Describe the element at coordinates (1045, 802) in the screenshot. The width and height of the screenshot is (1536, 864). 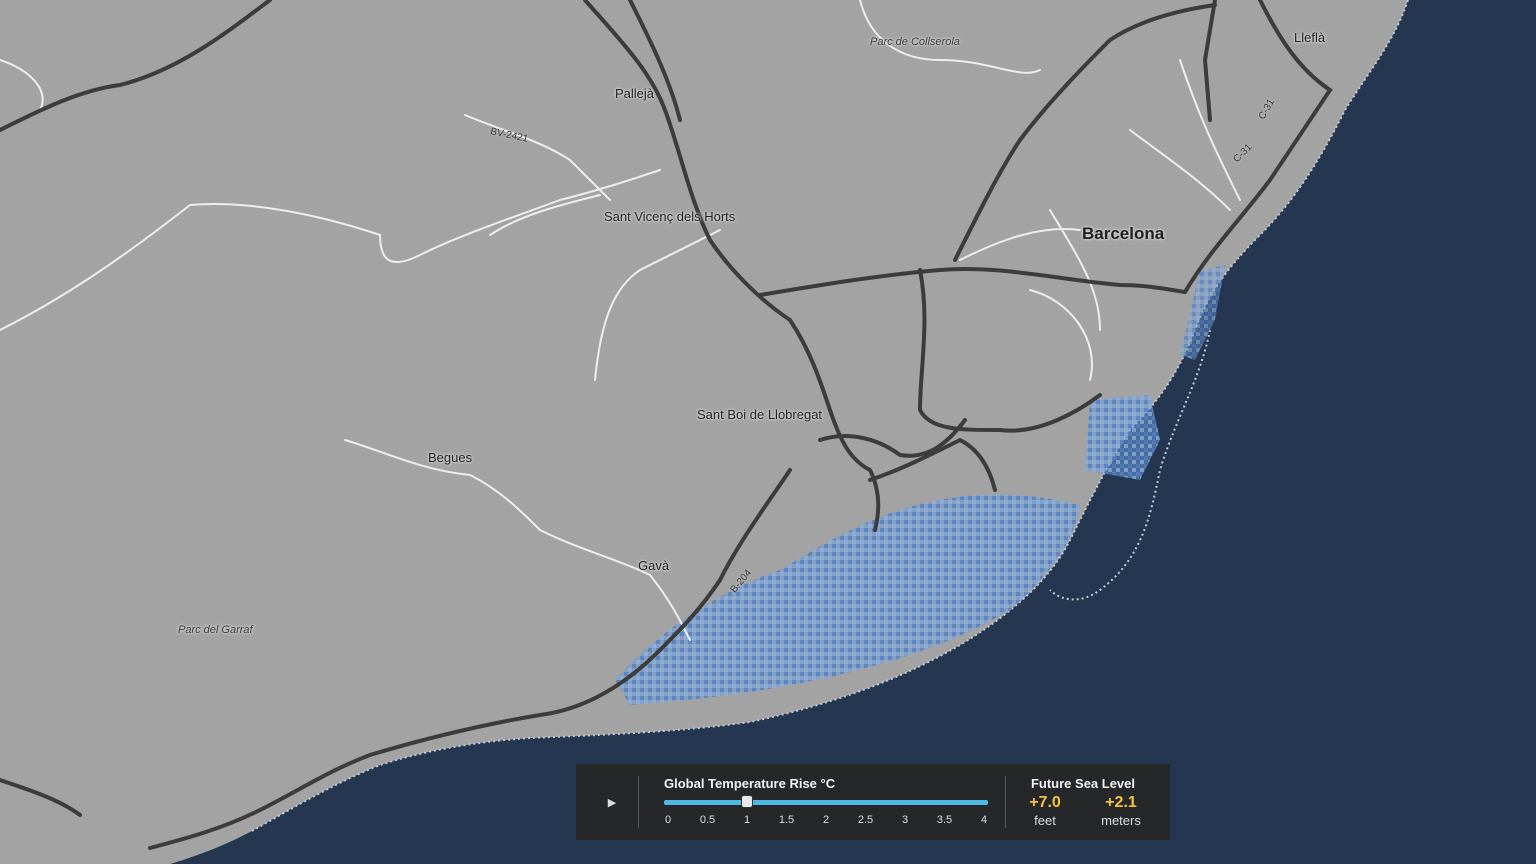
I see `sea-level-feet-value: +7.0` at that location.